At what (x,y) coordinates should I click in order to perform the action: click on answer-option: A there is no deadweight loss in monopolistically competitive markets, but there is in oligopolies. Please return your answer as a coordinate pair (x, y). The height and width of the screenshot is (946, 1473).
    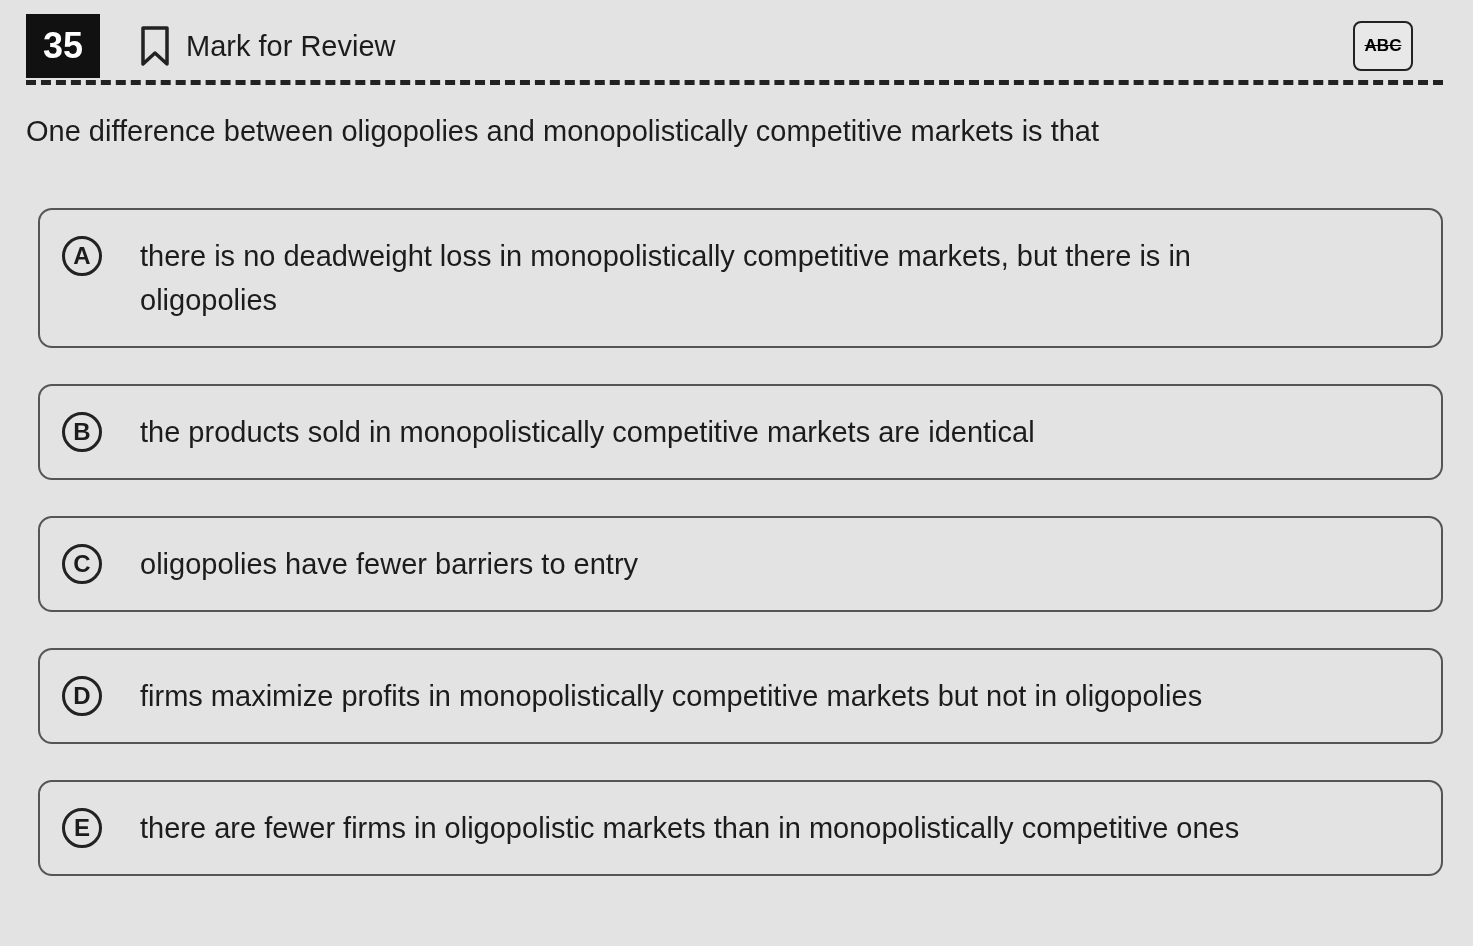
    Looking at the image, I should click on (740, 278).